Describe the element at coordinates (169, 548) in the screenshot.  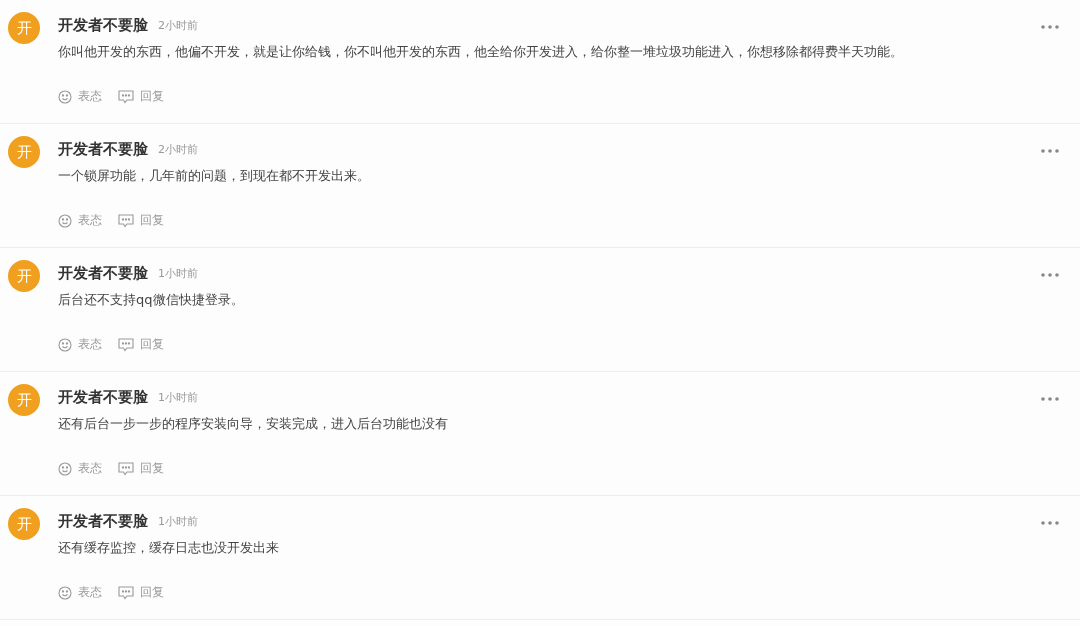
I see `comment-text: 还有缓存监控，缓存日志也没开发出来` at that location.